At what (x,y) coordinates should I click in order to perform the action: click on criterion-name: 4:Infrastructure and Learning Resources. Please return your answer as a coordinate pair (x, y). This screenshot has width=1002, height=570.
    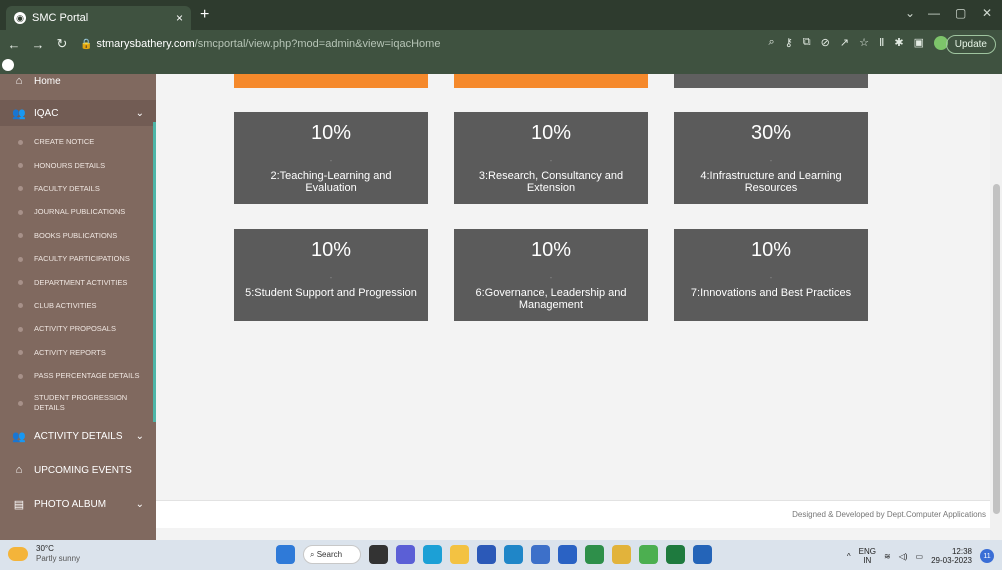
    Looking at the image, I should click on (771, 182).